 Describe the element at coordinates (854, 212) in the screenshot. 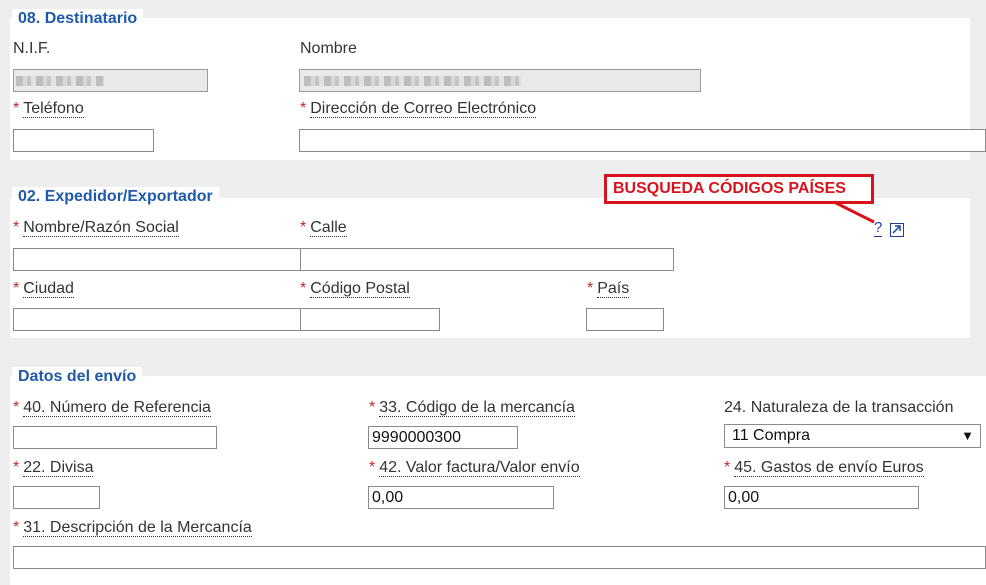

I see `callout-pointer` at that location.